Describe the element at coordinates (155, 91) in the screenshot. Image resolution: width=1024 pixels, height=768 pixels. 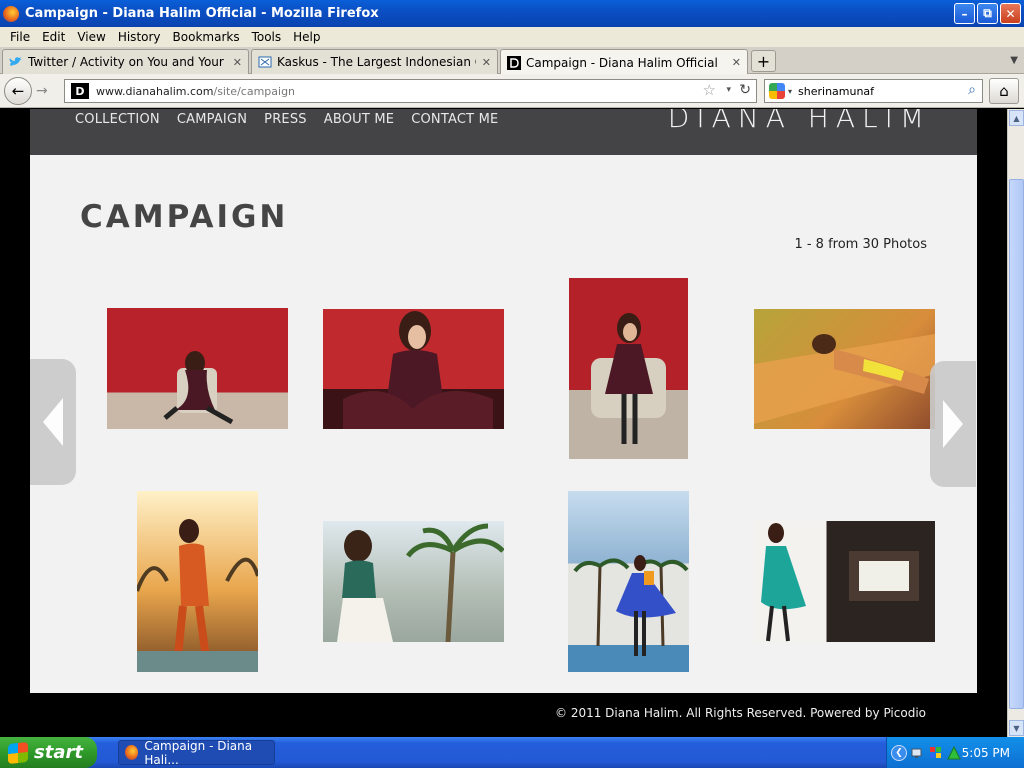
I see `url-domain: www.dianahalim.com` at that location.